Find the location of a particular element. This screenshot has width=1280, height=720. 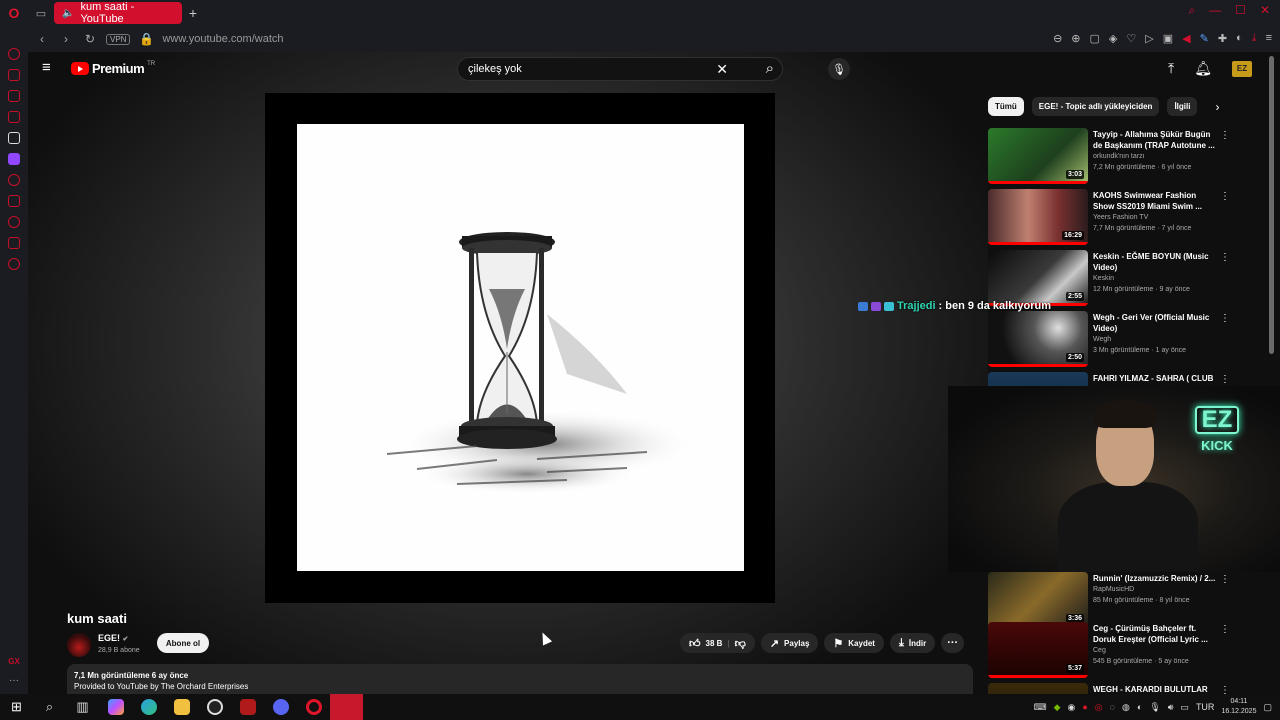

history-icon is located at coordinates (14, 222).